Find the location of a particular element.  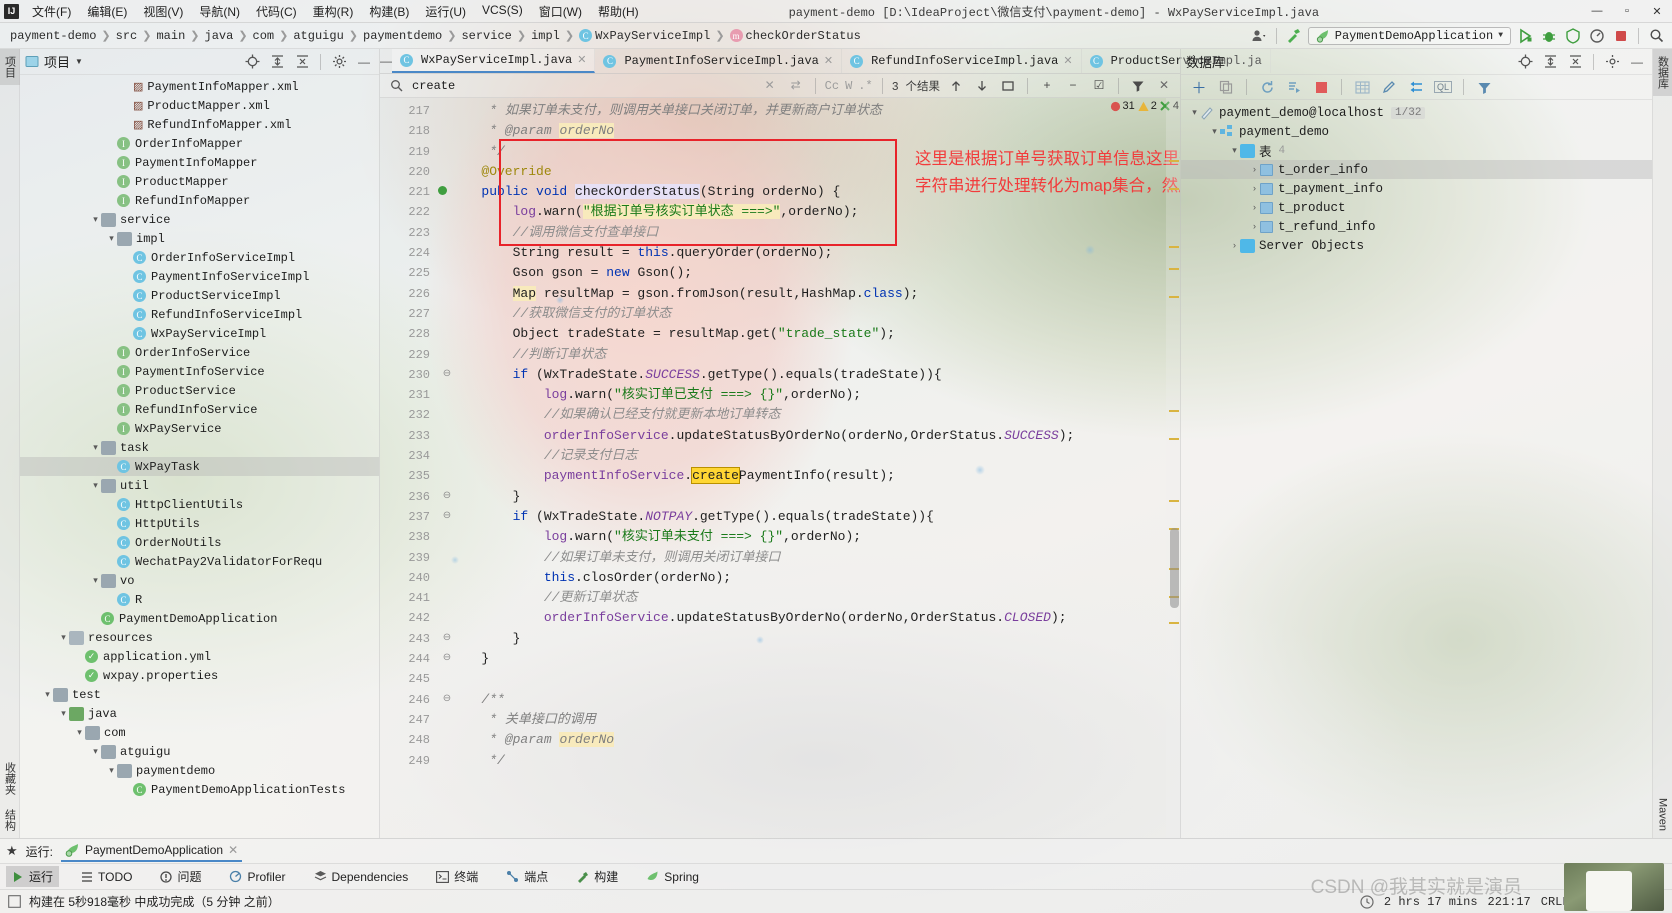

breadcrumb-item-main: main is located at coordinates (170, 36).